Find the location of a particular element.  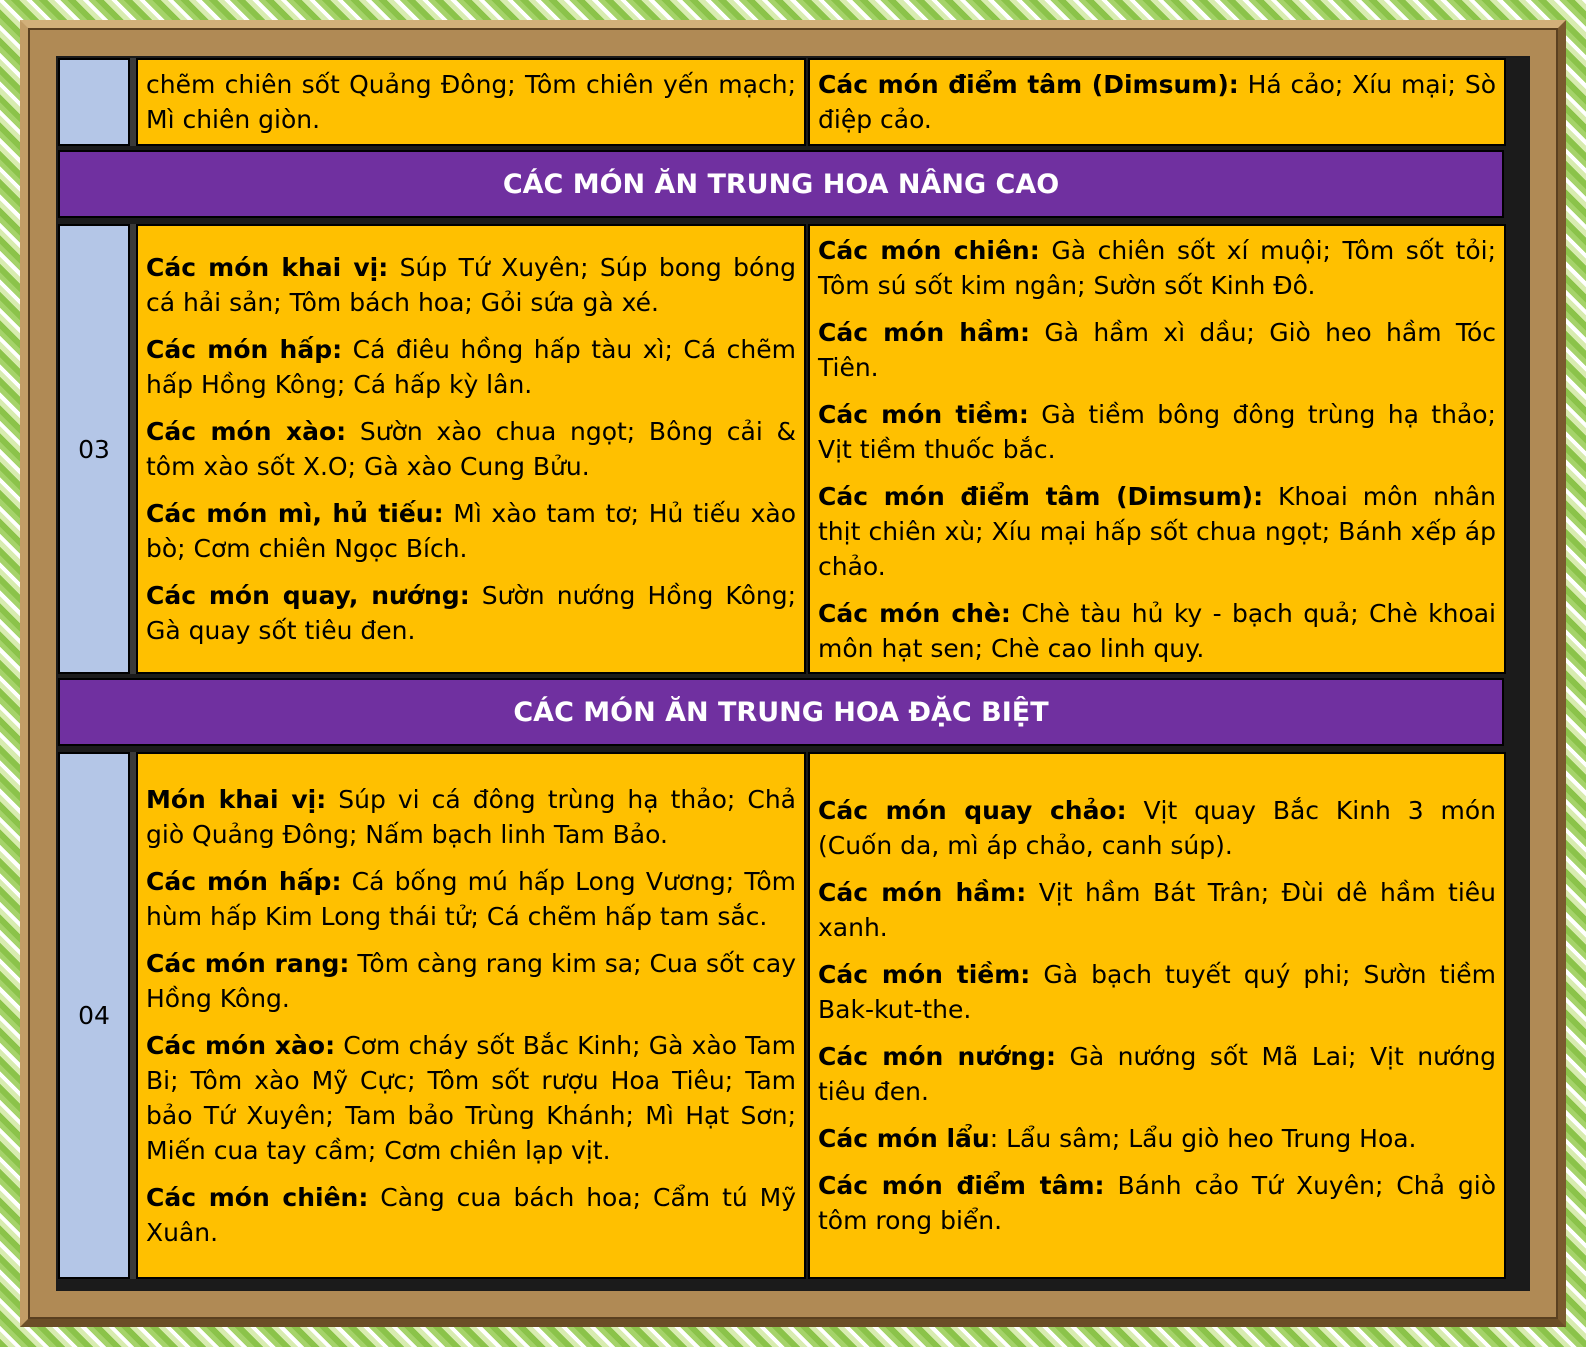

category-label: Các món khai vị: is located at coordinates (267, 267).